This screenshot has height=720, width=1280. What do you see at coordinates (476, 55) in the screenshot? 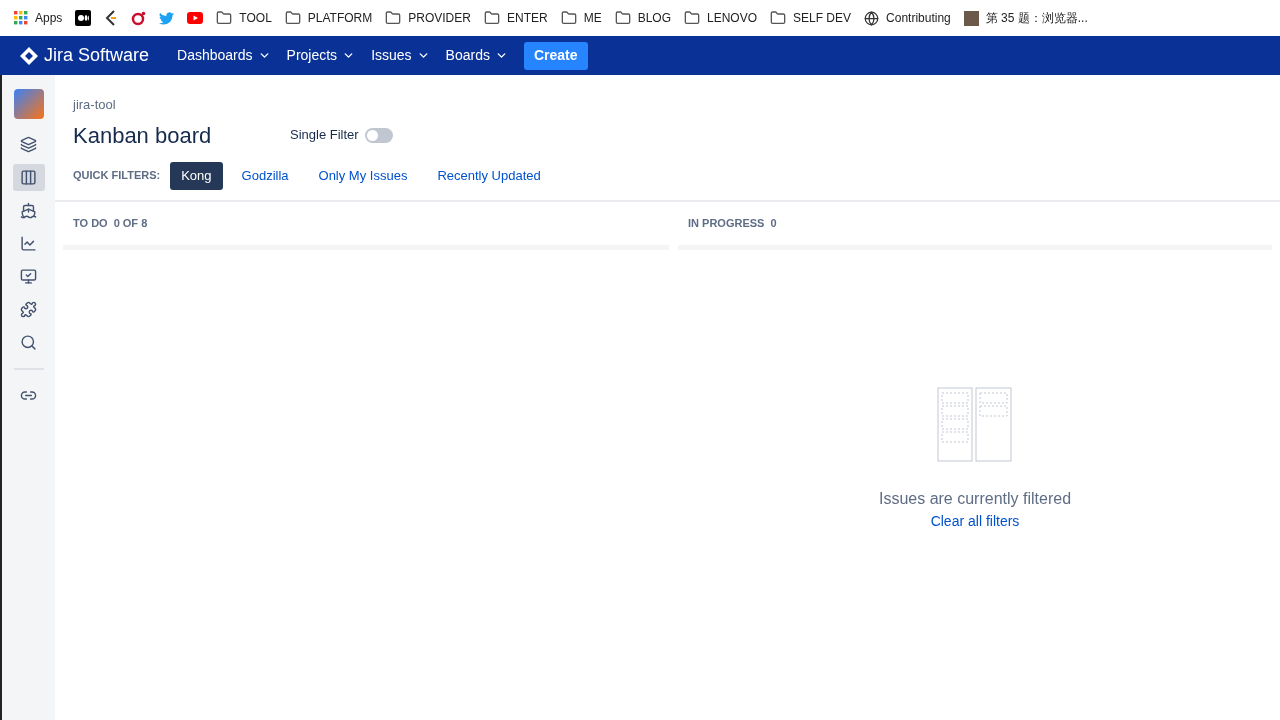
I see `nav-menu-button: Boards` at bounding box center [476, 55].